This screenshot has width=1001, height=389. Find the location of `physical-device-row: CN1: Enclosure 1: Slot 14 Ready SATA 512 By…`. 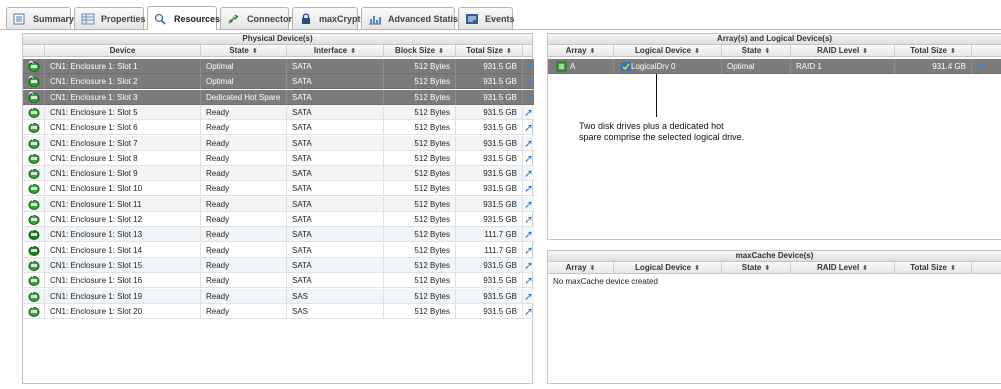

physical-device-row: CN1: Enclosure 1: Slot 14 Ready SATA 512 By… is located at coordinates (278, 250).